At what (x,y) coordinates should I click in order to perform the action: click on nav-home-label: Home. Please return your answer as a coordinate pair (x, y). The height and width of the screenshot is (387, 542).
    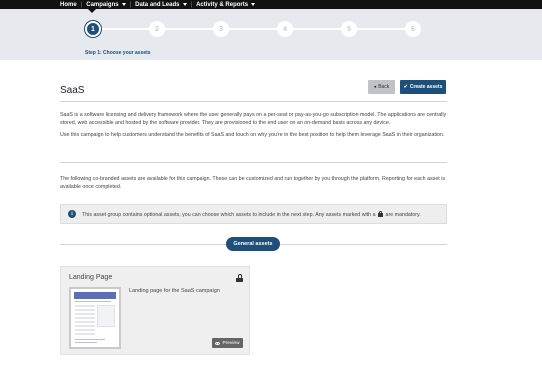
    Looking at the image, I should click on (68, 4).